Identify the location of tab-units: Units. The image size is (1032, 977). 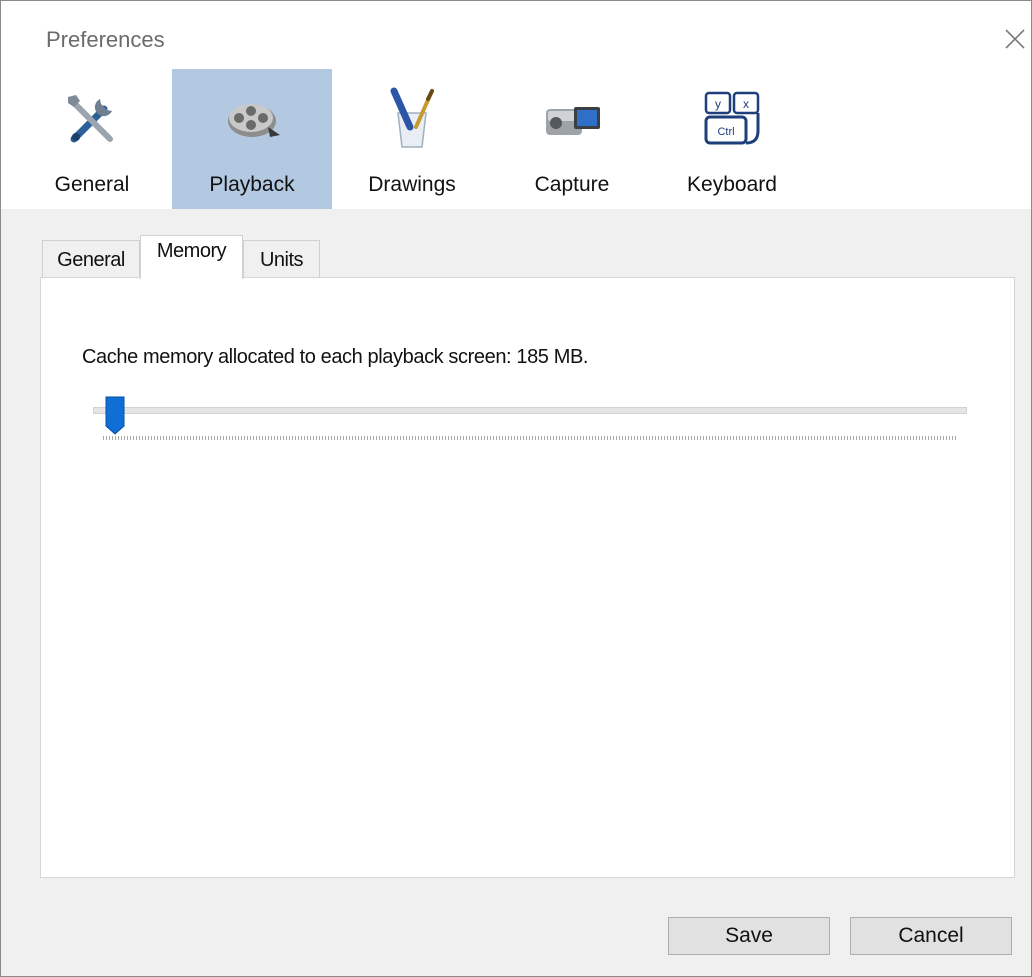
(281, 259).